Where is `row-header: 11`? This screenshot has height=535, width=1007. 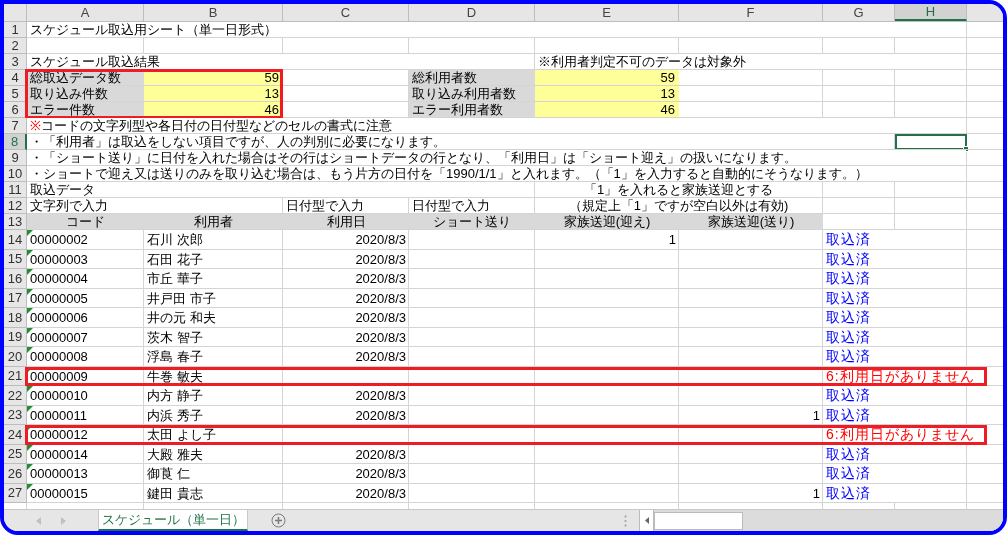
row-header: 11 is located at coordinates (15, 190).